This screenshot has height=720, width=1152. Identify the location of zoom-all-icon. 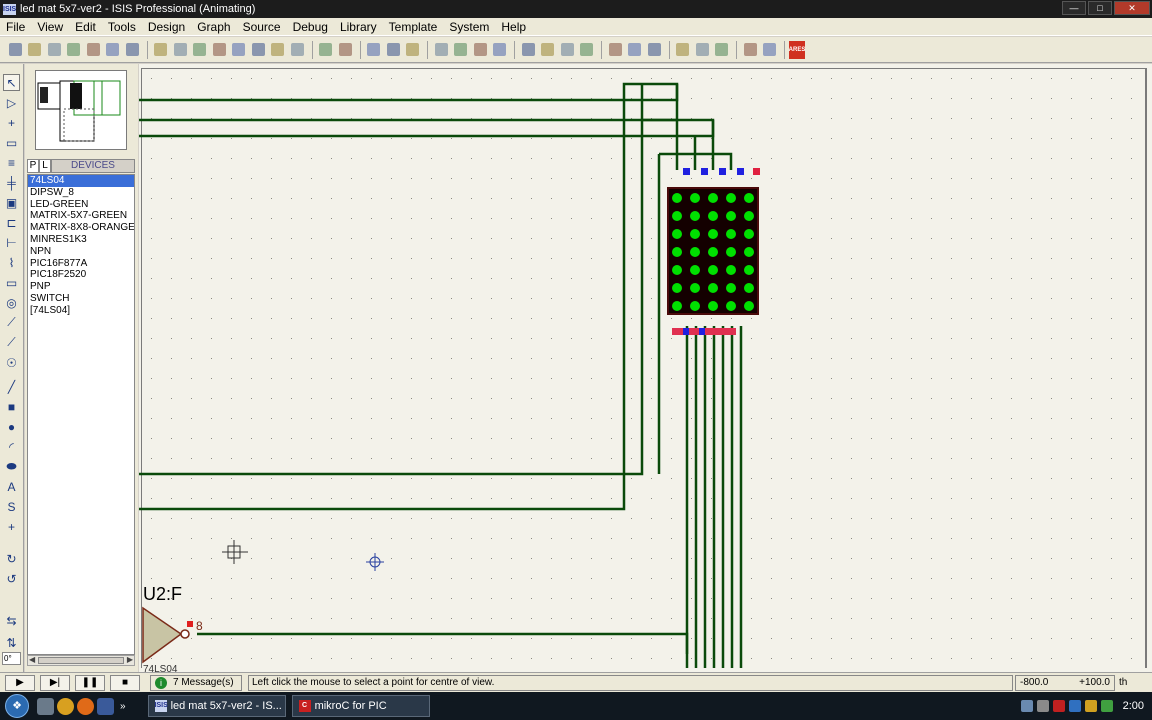
(278, 50).